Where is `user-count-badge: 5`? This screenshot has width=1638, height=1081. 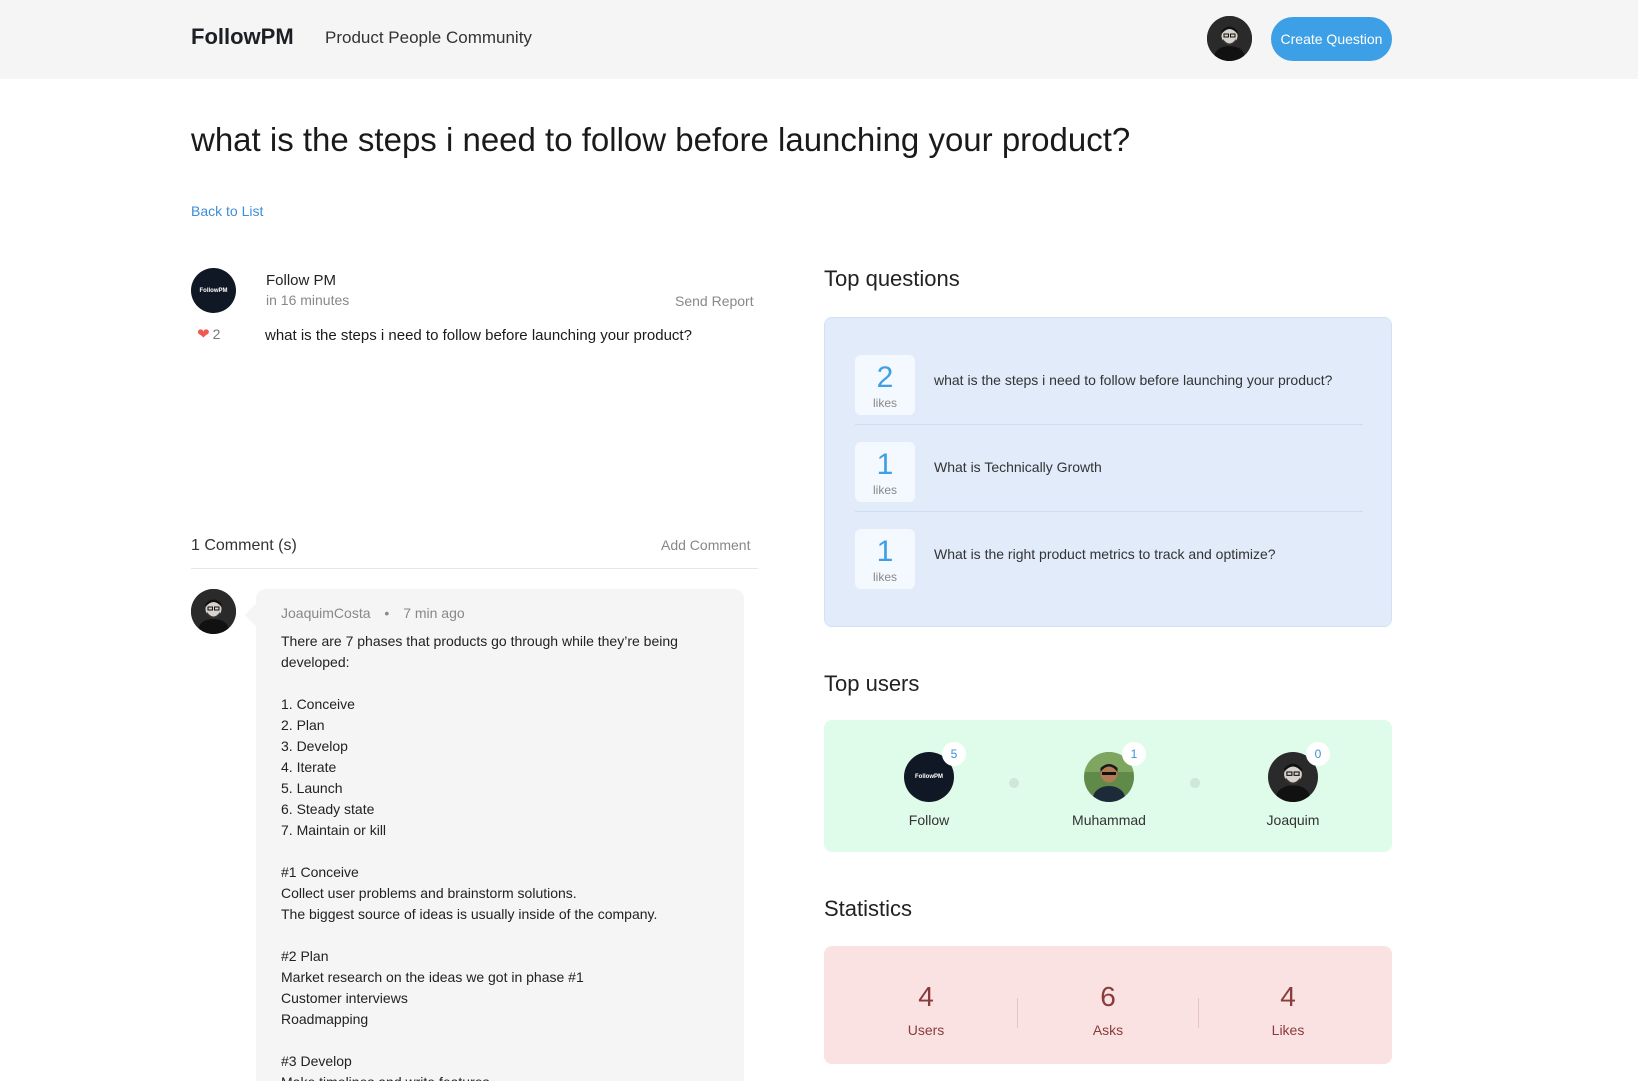 user-count-badge: 5 is located at coordinates (954, 754).